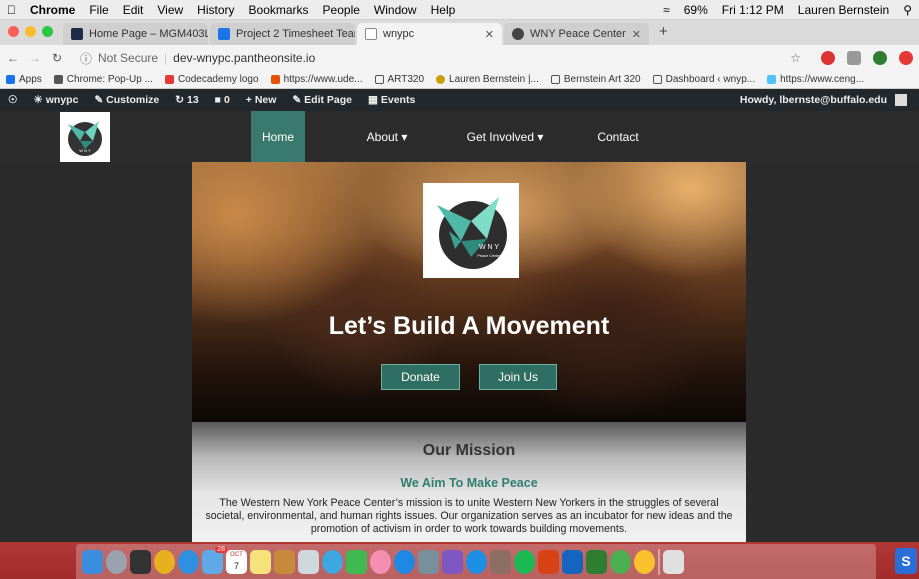 The height and width of the screenshot is (579, 919). I want to click on wp-comments: ■ 0, so click(222, 100).